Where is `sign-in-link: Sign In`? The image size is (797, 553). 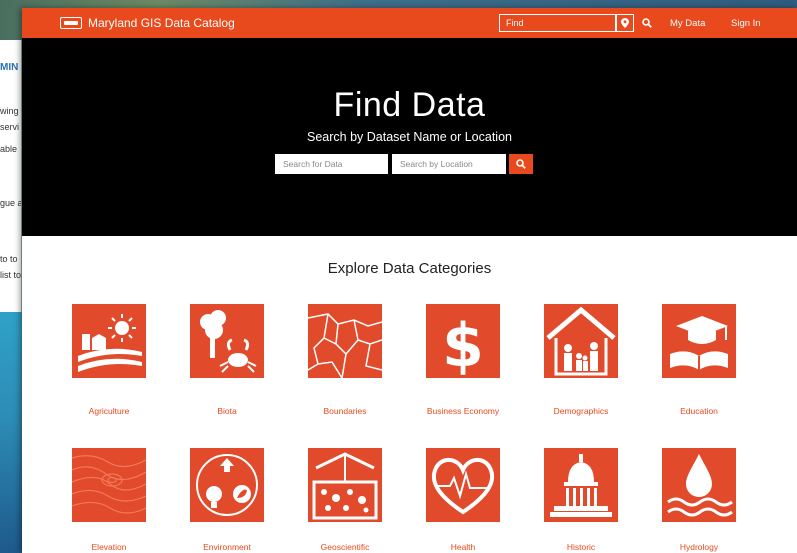 sign-in-link: Sign In is located at coordinates (746, 23).